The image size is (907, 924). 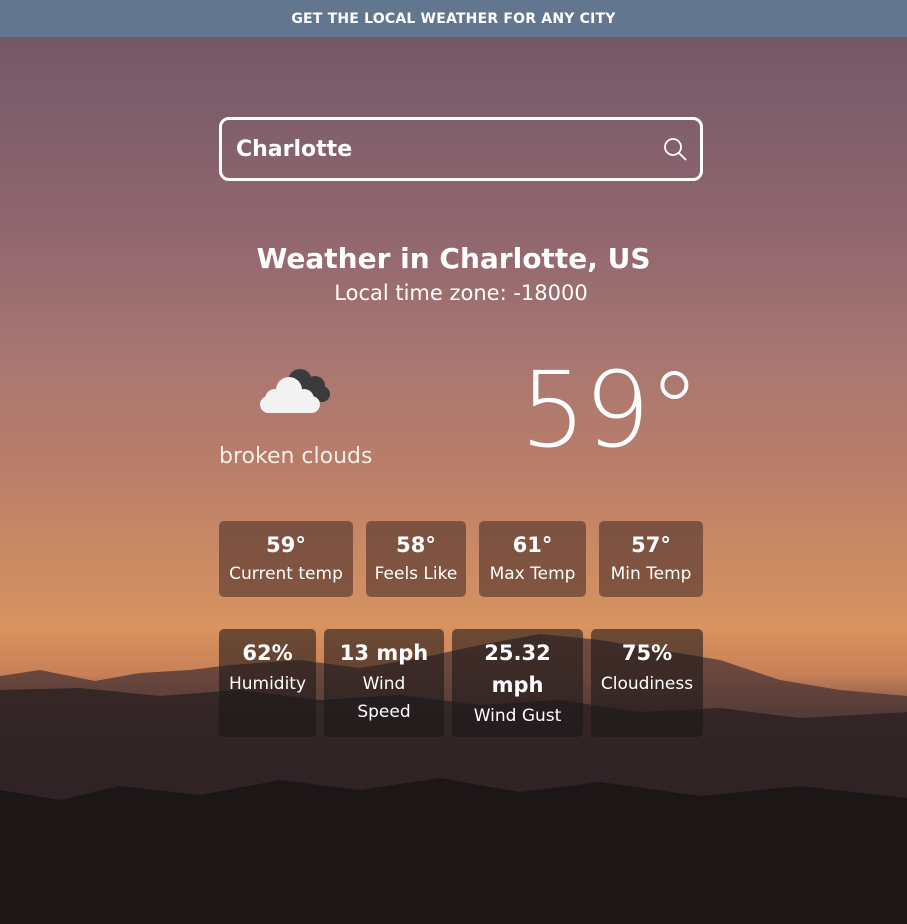 I want to click on cloudiness-card: 75% Cloudiness, so click(x=647, y=683).